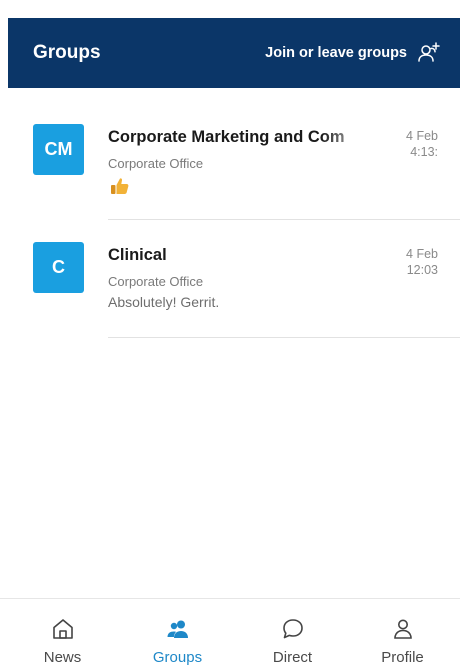  I want to click on app-header: Groups Join or leave groups, so click(234, 53).